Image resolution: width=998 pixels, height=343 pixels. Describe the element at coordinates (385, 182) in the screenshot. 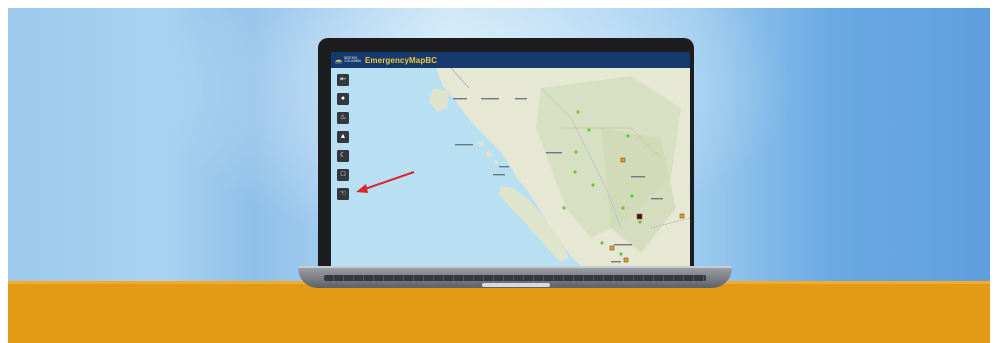

I see `annotation-arrow-icon` at that location.